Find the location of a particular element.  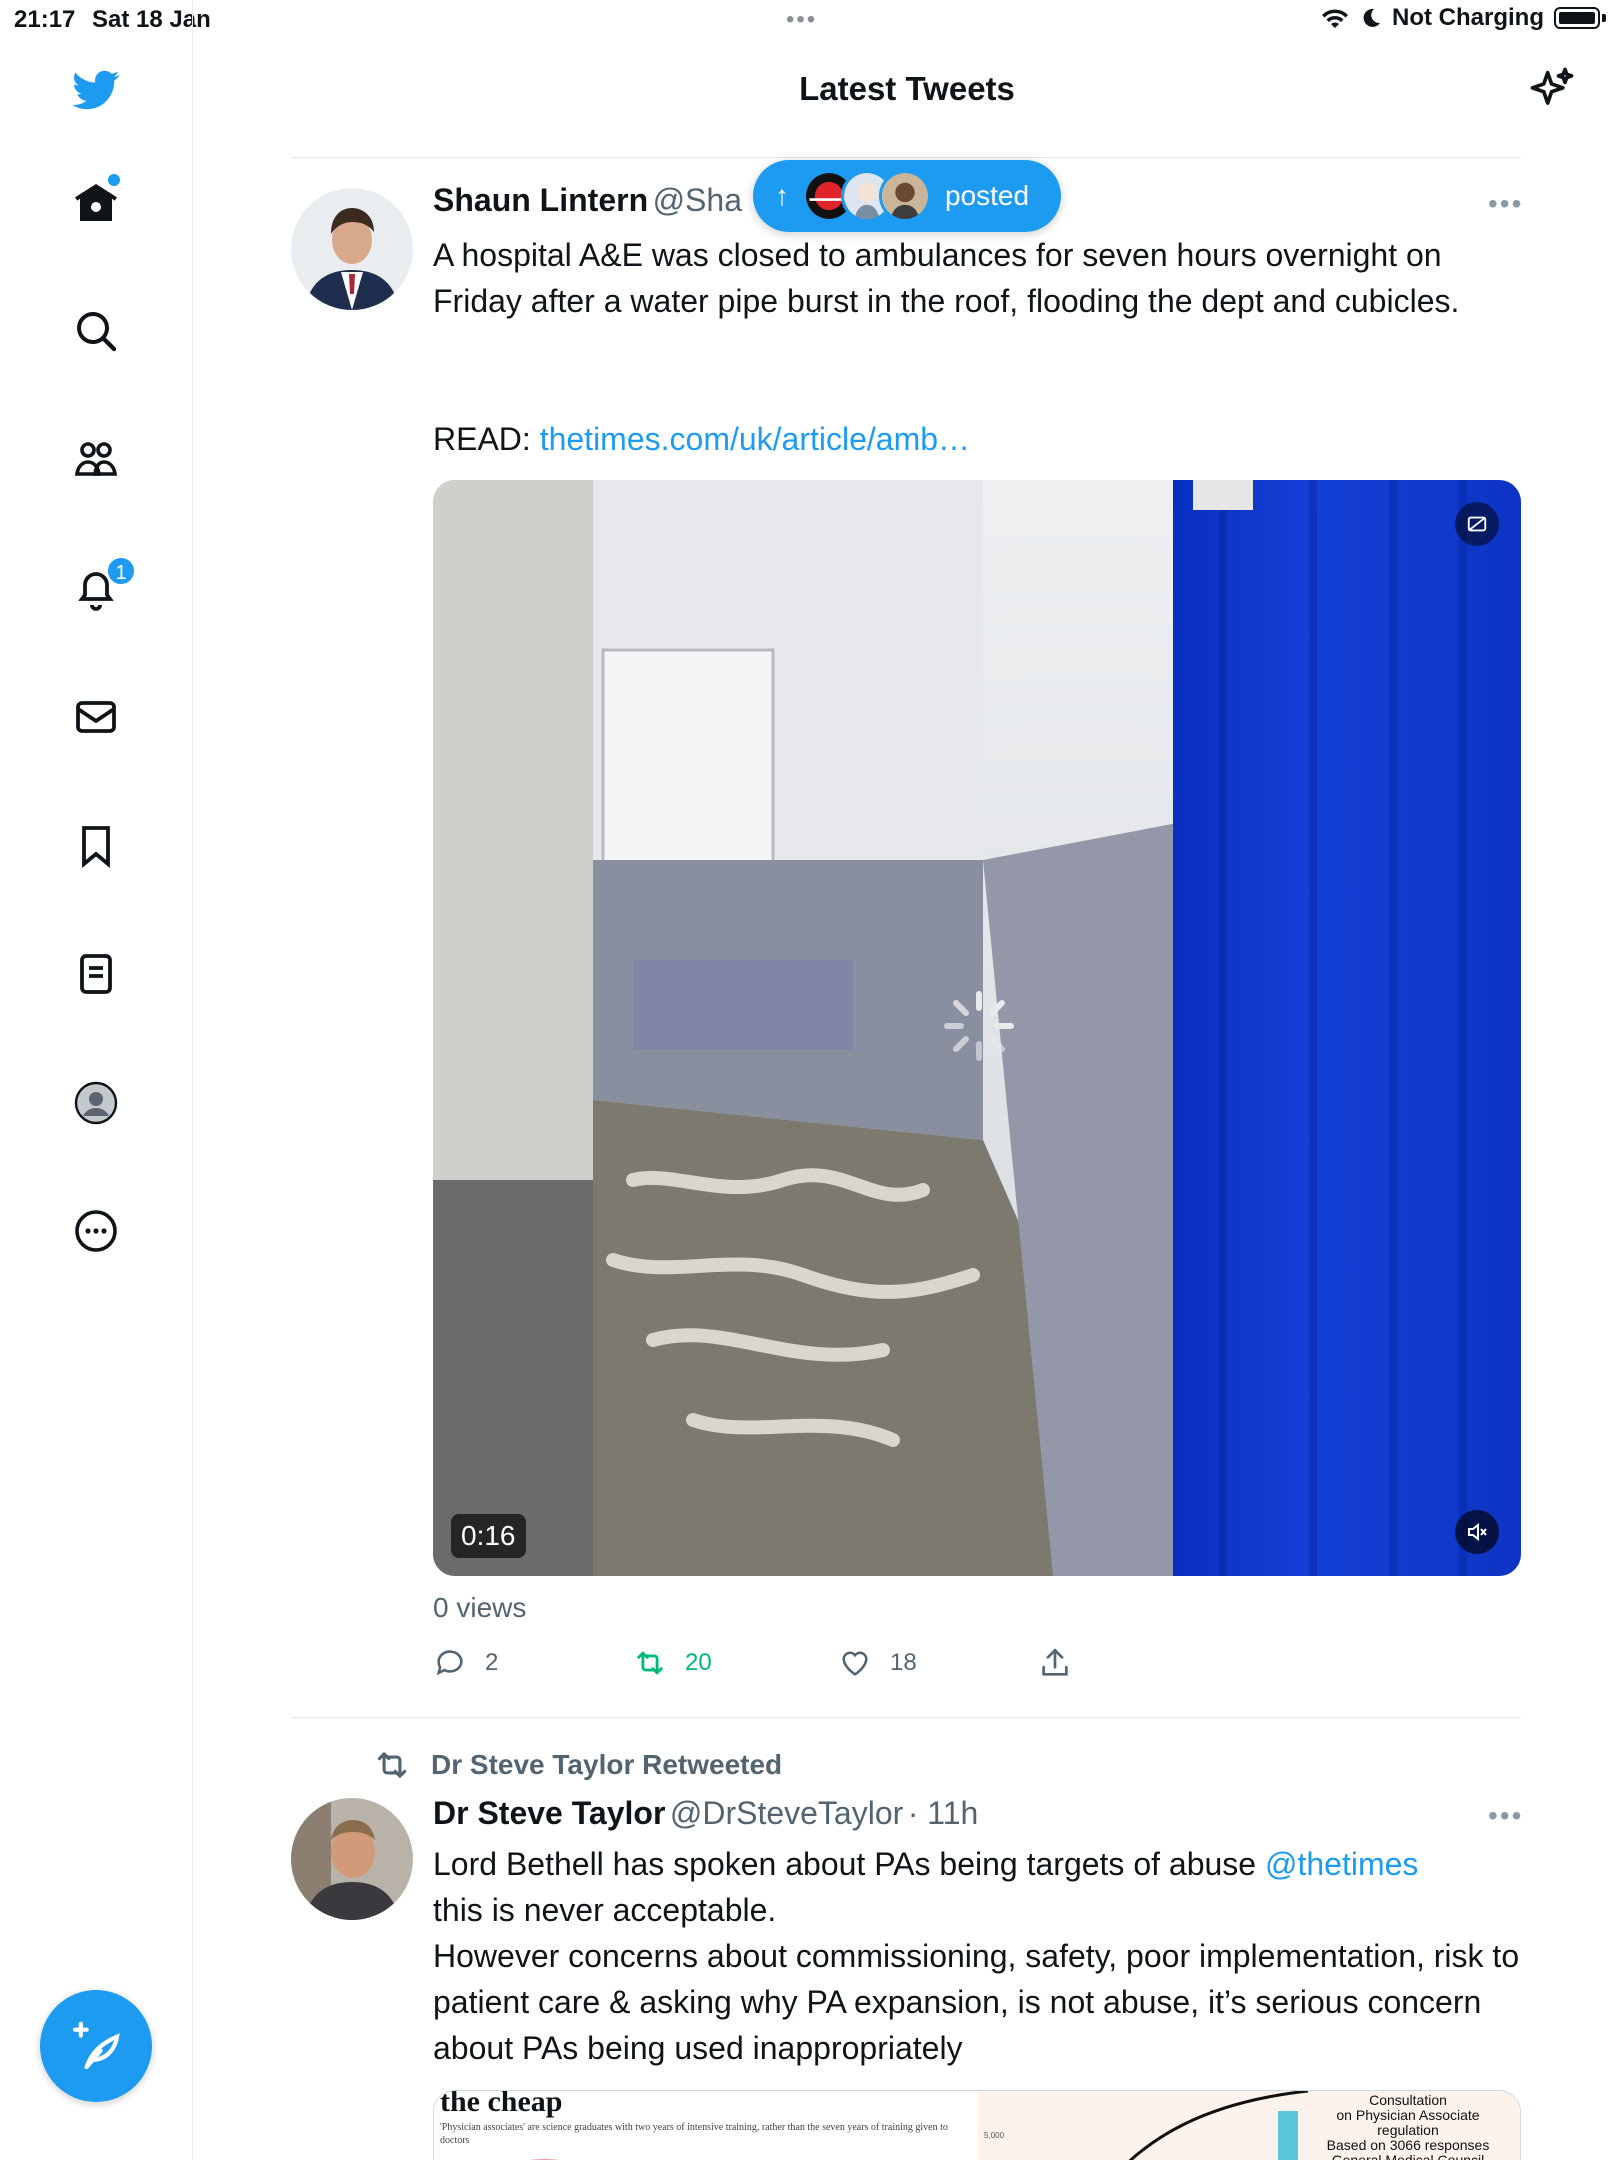

tweet-more-options: ••• is located at coordinates (1505, 204).